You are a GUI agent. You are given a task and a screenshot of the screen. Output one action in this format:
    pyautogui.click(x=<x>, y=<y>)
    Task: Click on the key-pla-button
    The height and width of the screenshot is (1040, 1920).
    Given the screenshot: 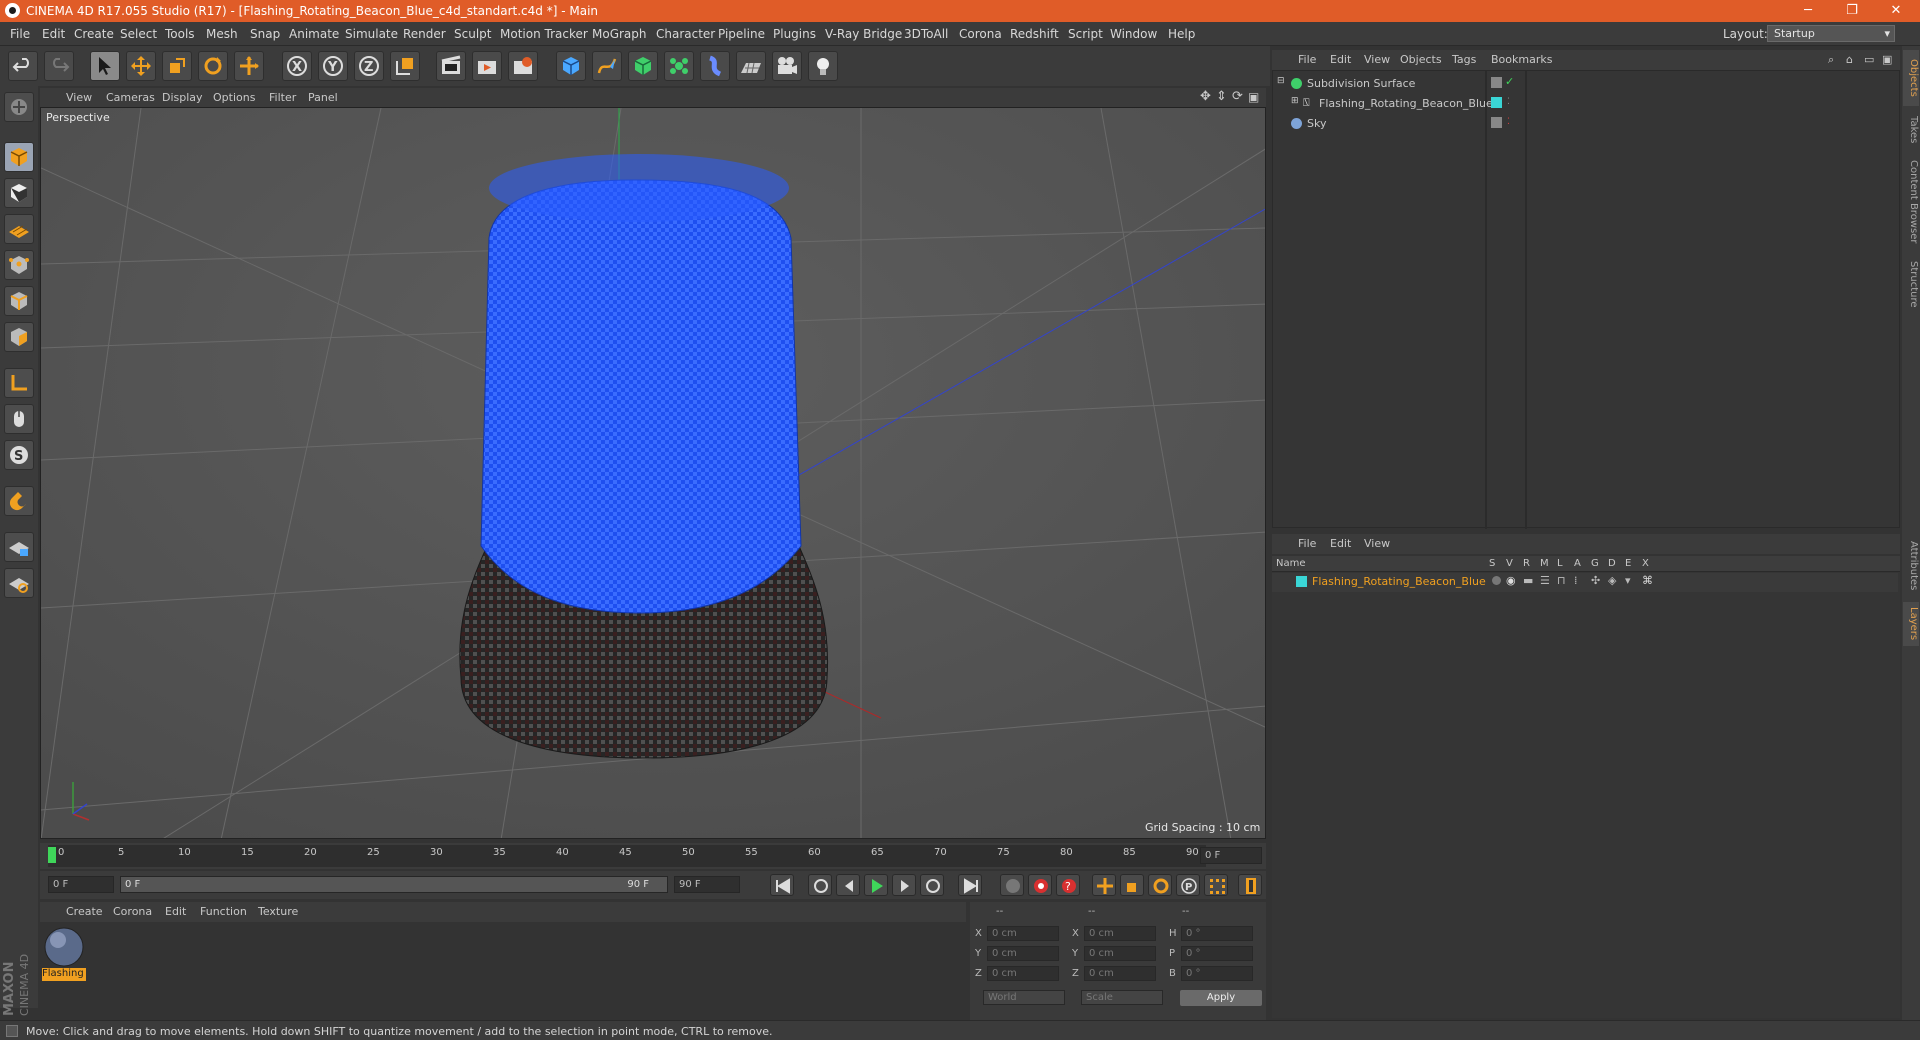 What is the action you would take?
    pyautogui.click(x=1216, y=885)
    